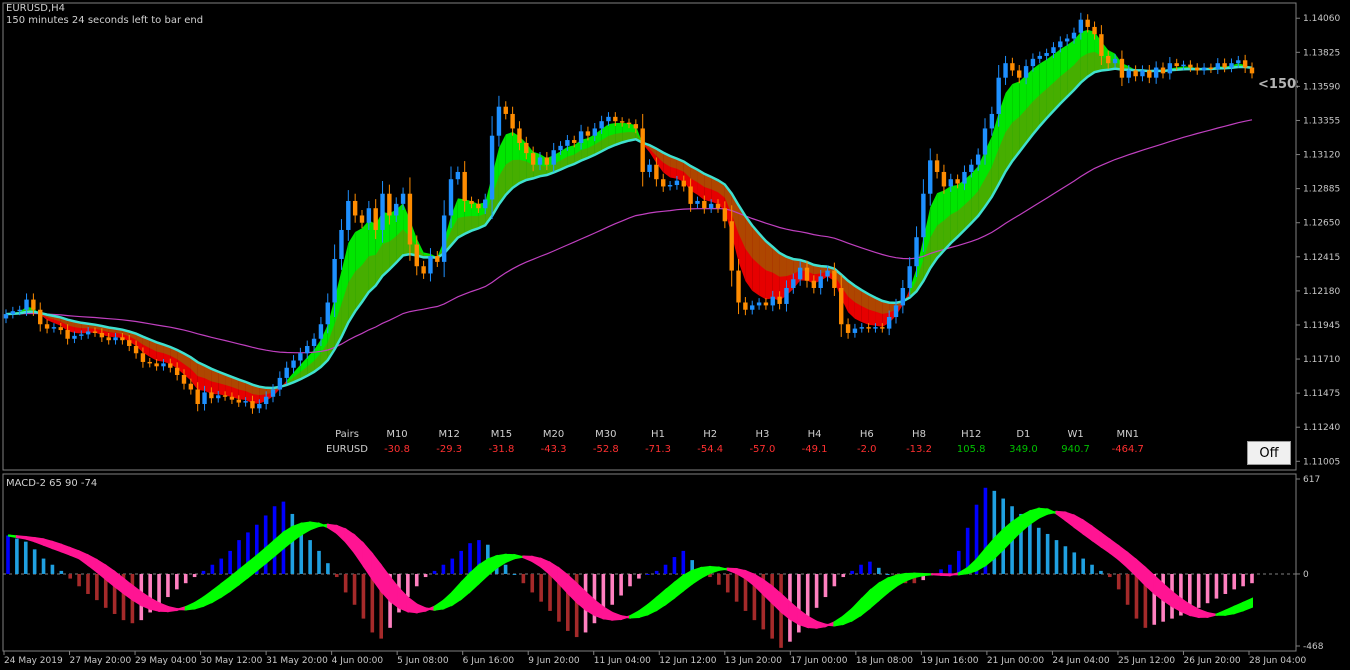 Image resolution: width=1350 pixels, height=670 pixels. Describe the element at coordinates (1321, 224) in the screenshot. I see `price-axis-label: 1.12650` at that location.